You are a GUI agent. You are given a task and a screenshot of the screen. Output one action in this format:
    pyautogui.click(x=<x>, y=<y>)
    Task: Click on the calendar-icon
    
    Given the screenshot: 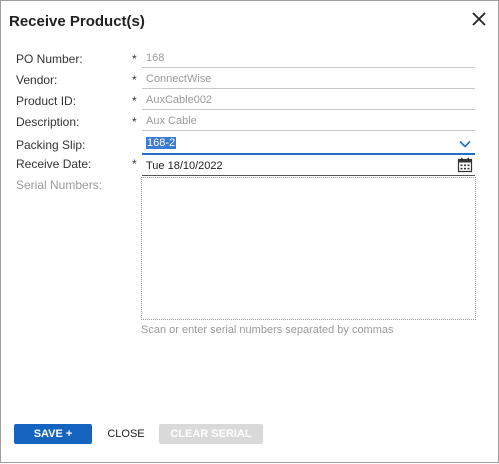 What is the action you would take?
    pyautogui.click(x=465, y=165)
    